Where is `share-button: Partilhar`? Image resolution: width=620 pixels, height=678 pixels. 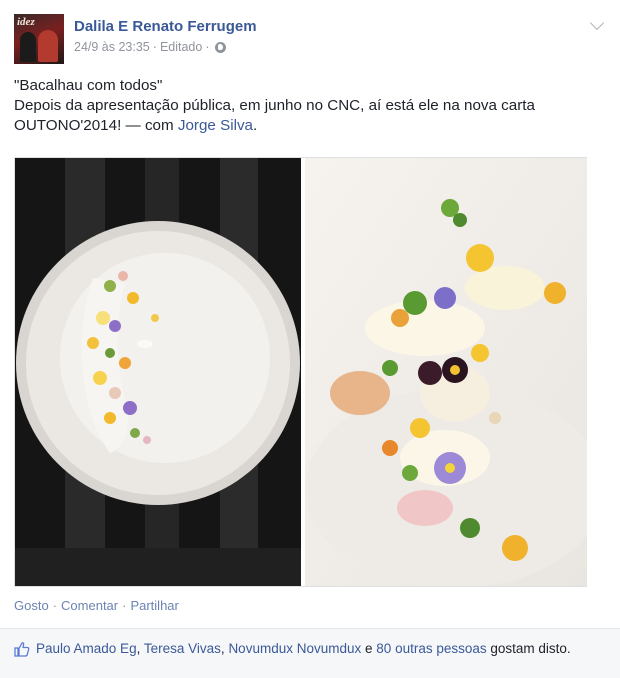 share-button: Partilhar is located at coordinates (154, 605).